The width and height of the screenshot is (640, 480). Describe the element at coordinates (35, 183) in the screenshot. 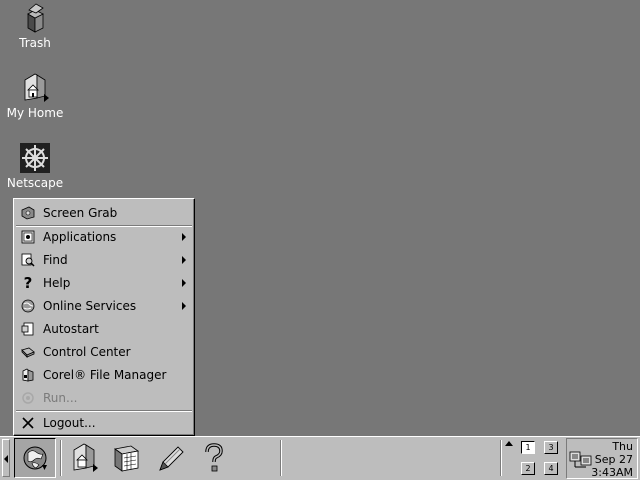

I see `desktop-icon-label: Netscape` at that location.